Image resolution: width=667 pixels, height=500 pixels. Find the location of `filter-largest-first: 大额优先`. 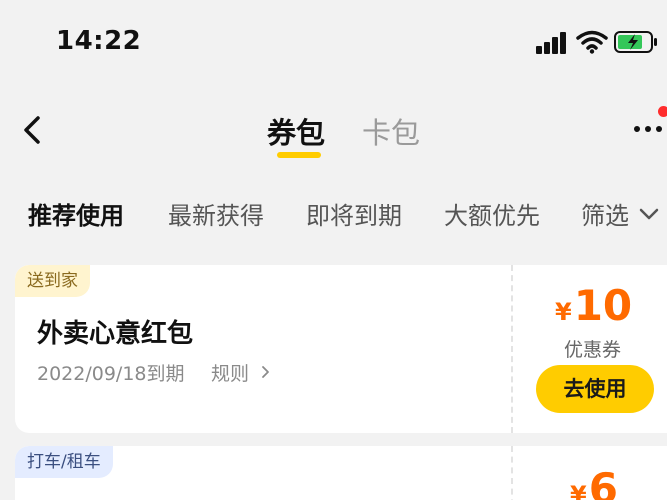

filter-largest-first: 大额优先 is located at coordinates (492, 213).